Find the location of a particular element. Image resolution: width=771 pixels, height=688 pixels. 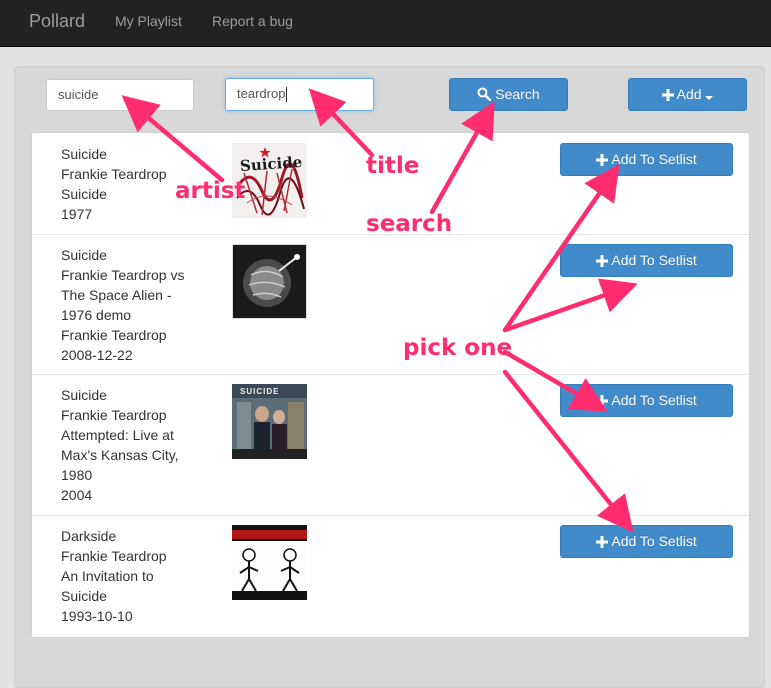

track-title: Frankie Teardrop vs is located at coordinates (123, 275).